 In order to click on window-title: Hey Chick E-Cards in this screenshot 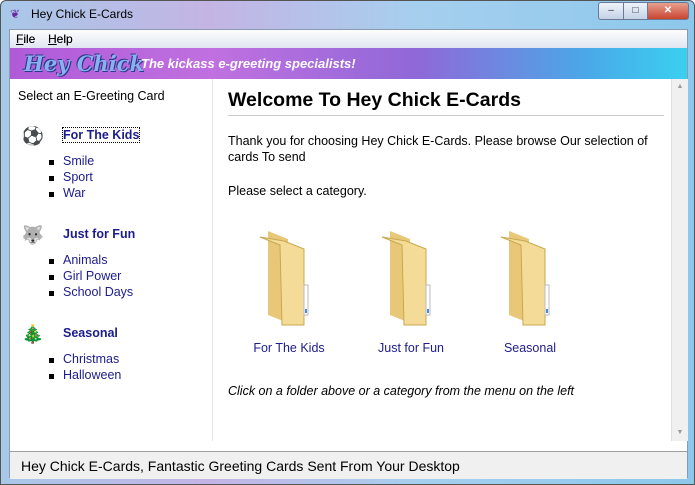, I will do `click(82, 14)`.